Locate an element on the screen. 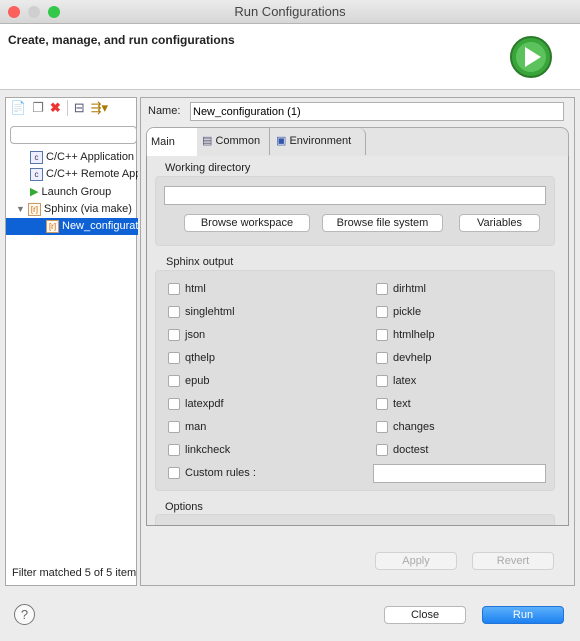 The height and width of the screenshot is (641, 580). apply-button: Apply is located at coordinates (416, 561).